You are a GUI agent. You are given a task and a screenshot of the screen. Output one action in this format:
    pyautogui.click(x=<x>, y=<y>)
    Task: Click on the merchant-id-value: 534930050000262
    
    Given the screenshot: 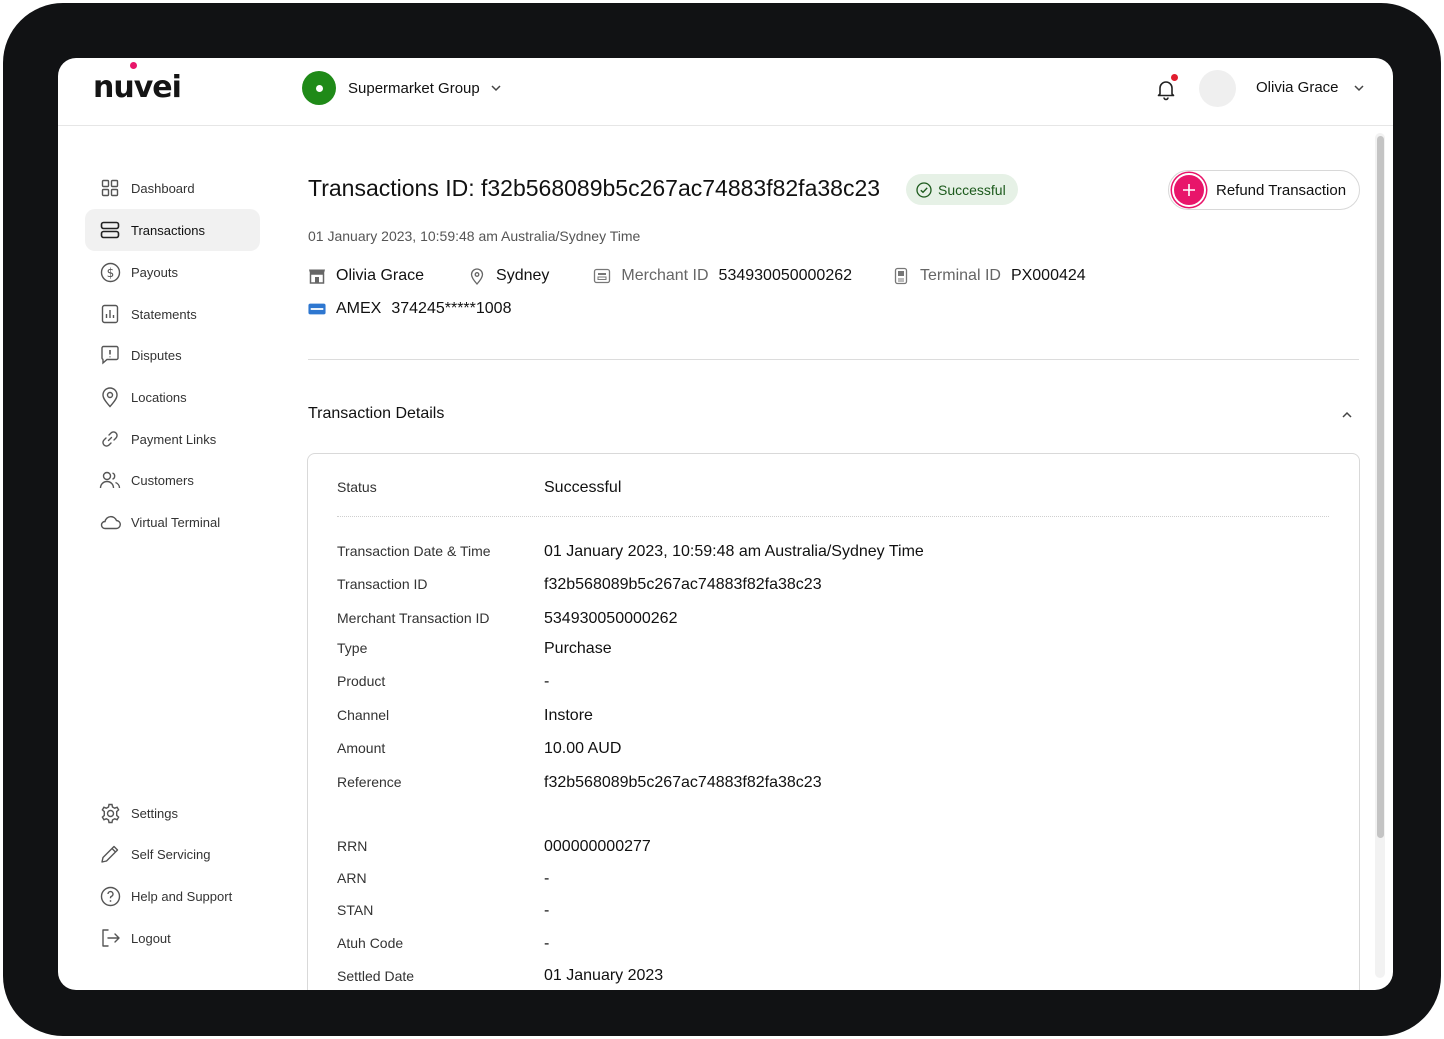 What is the action you would take?
    pyautogui.click(x=785, y=275)
    